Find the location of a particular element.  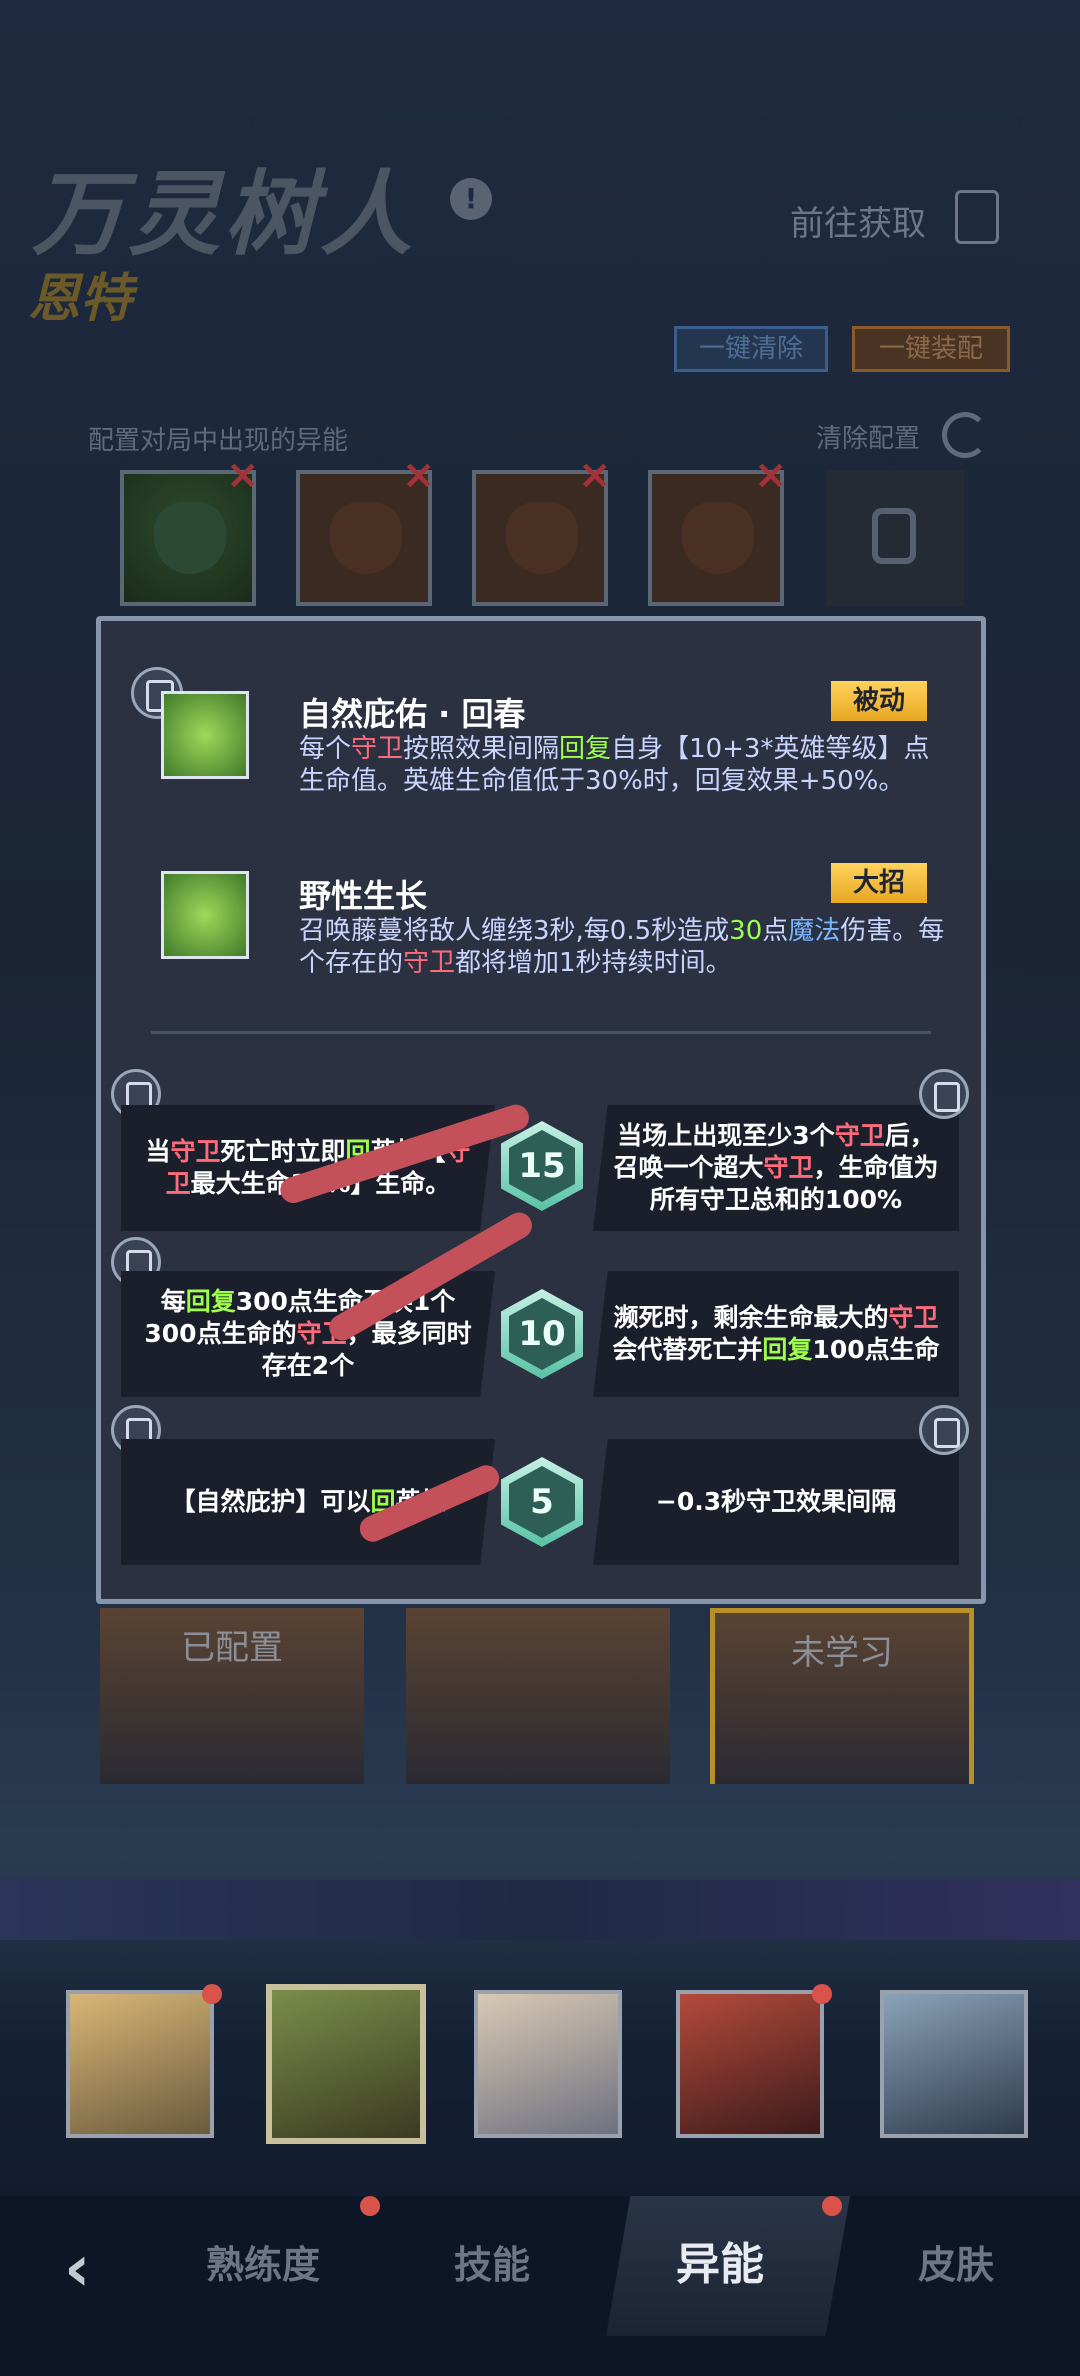

text-segment: 30 is located at coordinates (746, 931).